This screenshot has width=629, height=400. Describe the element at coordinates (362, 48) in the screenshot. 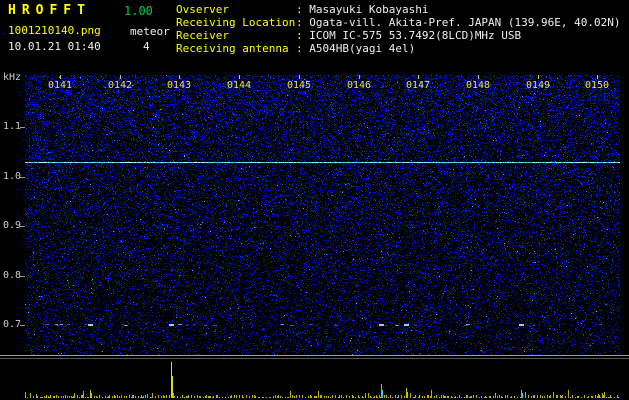

I see `info-value: A504HB(yagi 4el)` at that location.